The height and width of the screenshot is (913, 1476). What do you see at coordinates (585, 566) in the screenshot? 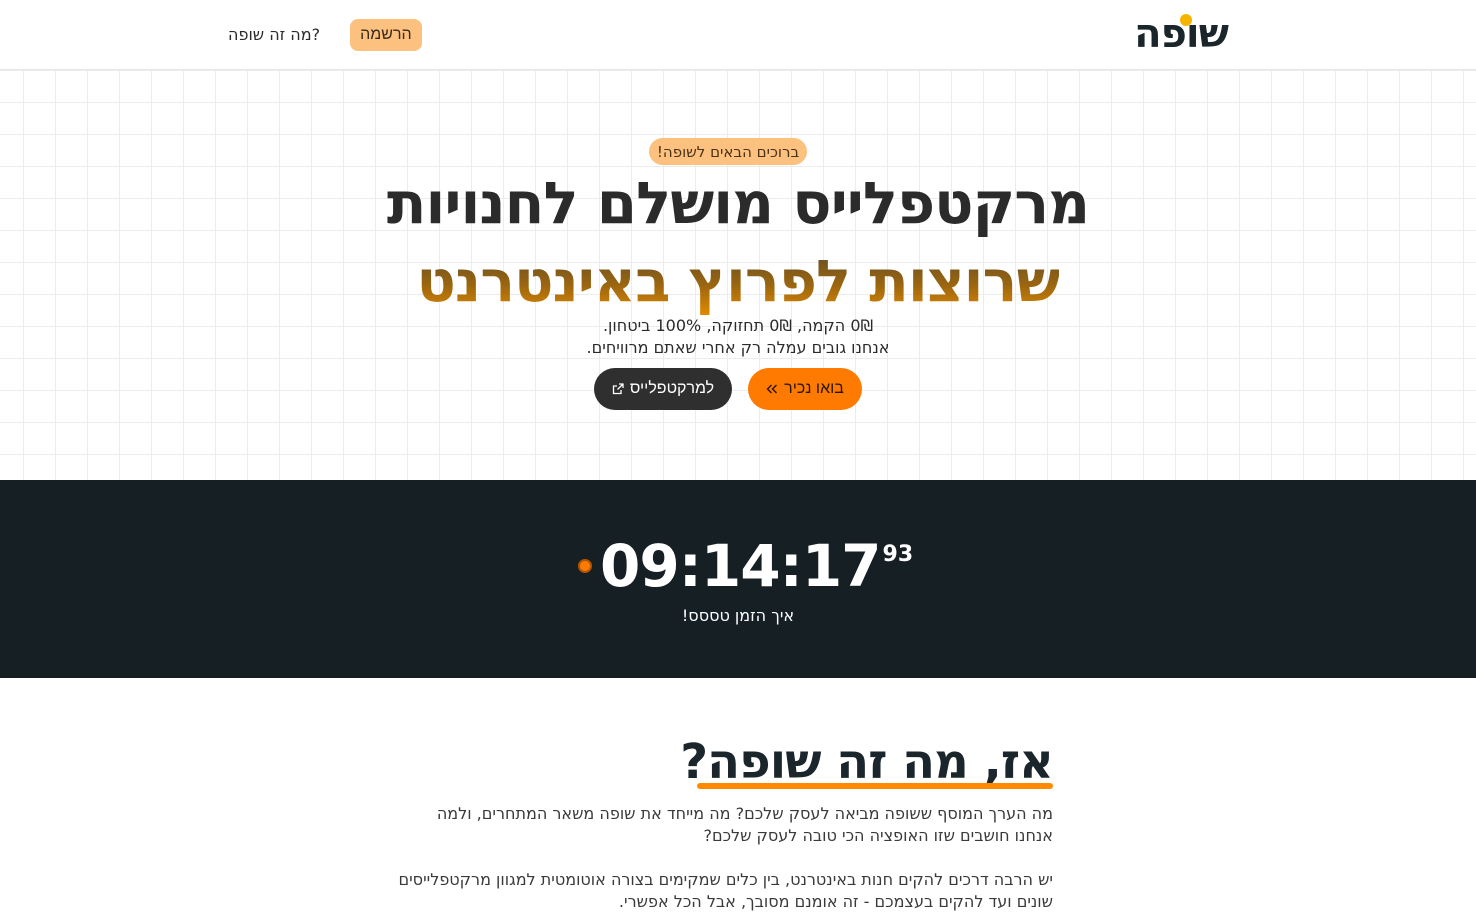
I see `live-dot-icon` at bounding box center [585, 566].